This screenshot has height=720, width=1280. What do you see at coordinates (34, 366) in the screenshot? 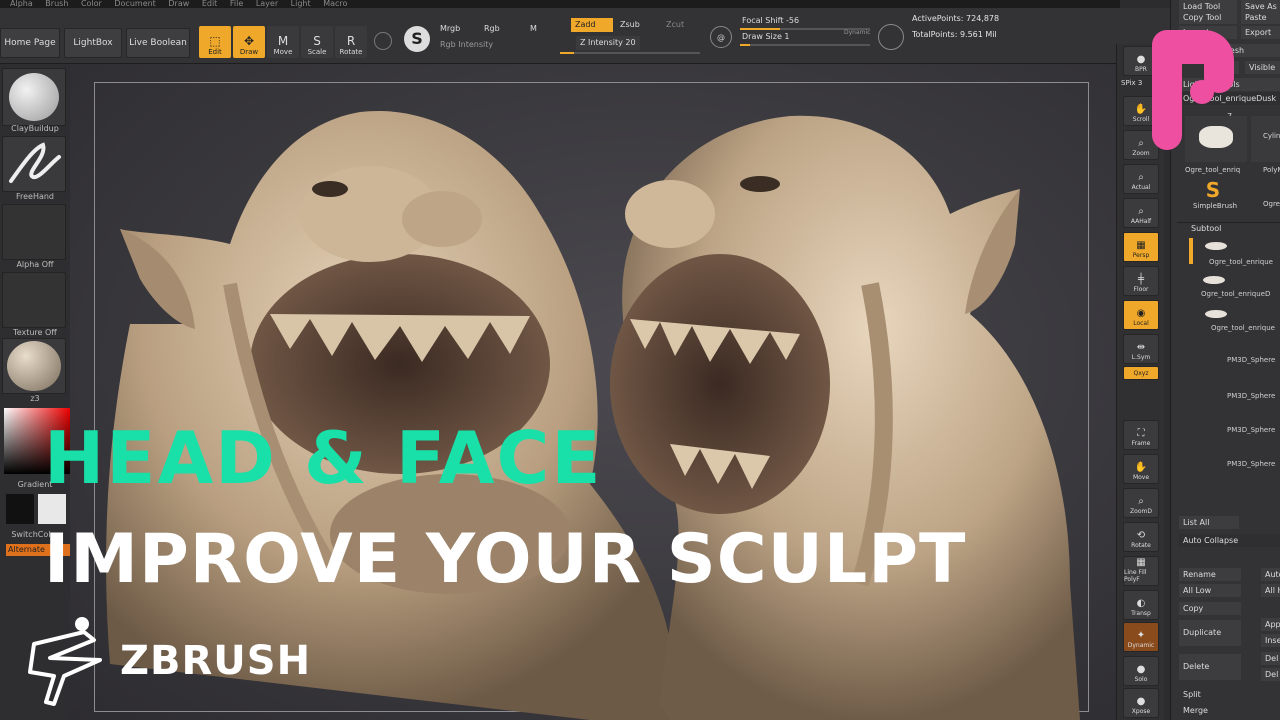
I see `material-thumbnail` at bounding box center [34, 366].